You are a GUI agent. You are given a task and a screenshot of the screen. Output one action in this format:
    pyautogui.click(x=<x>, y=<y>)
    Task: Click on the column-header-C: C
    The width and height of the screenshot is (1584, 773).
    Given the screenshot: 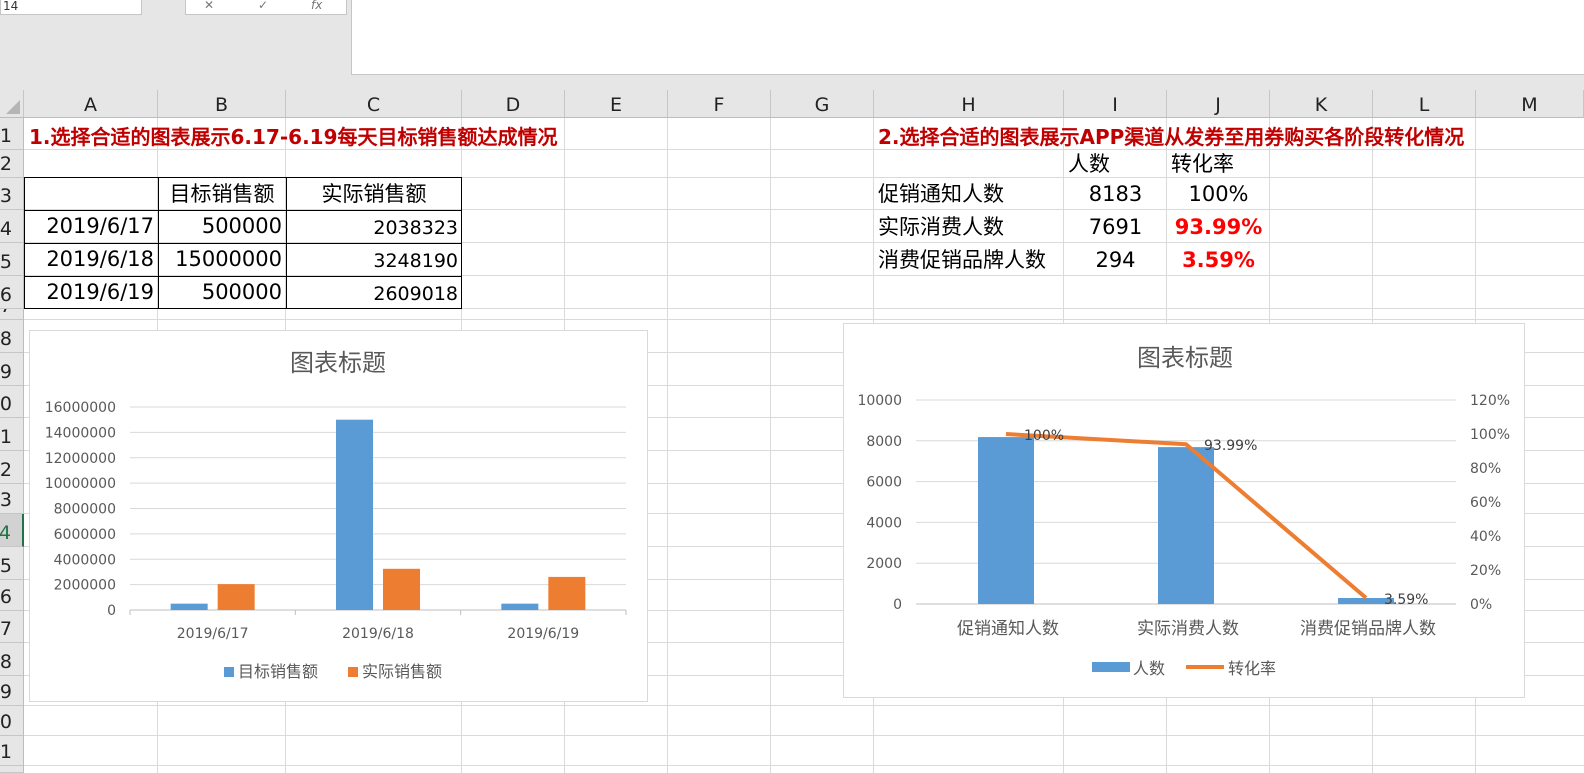 What is the action you would take?
    pyautogui.click(x=374, y=104)
    